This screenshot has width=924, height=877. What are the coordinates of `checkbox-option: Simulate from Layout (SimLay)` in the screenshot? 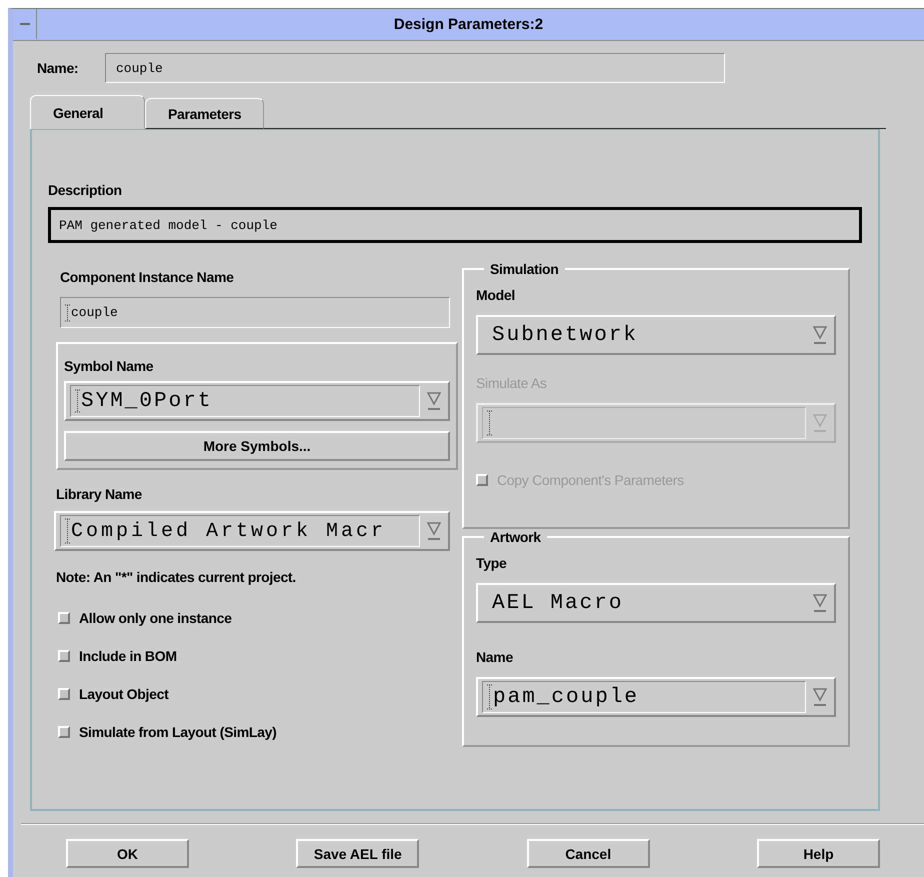 It's located at (253, 731).